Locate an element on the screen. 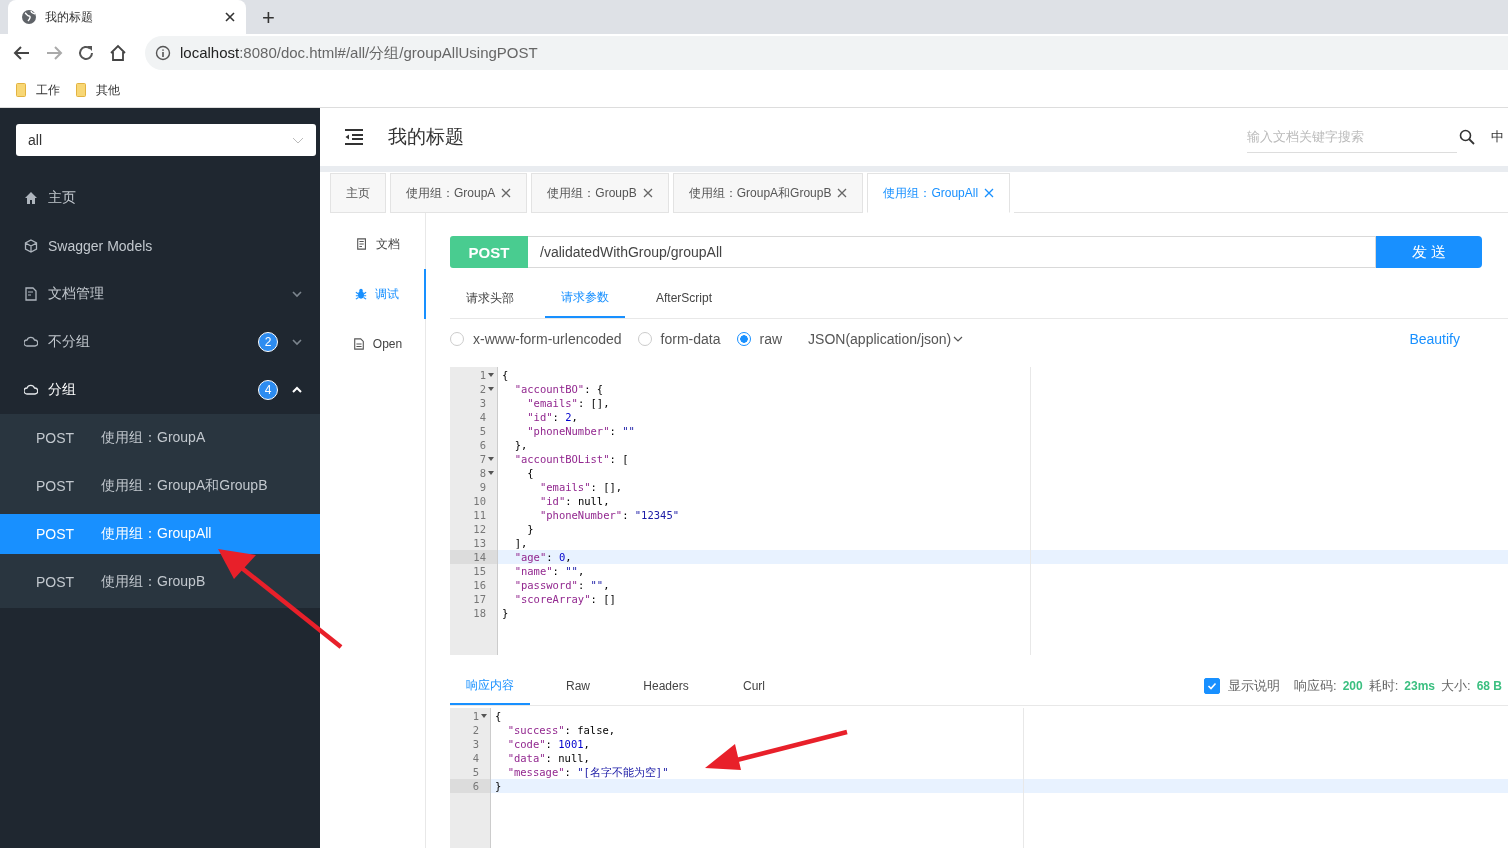 The image size is (1508, 848). doc-tab: 使用组：GroupB is located at coordinates (600, 193).